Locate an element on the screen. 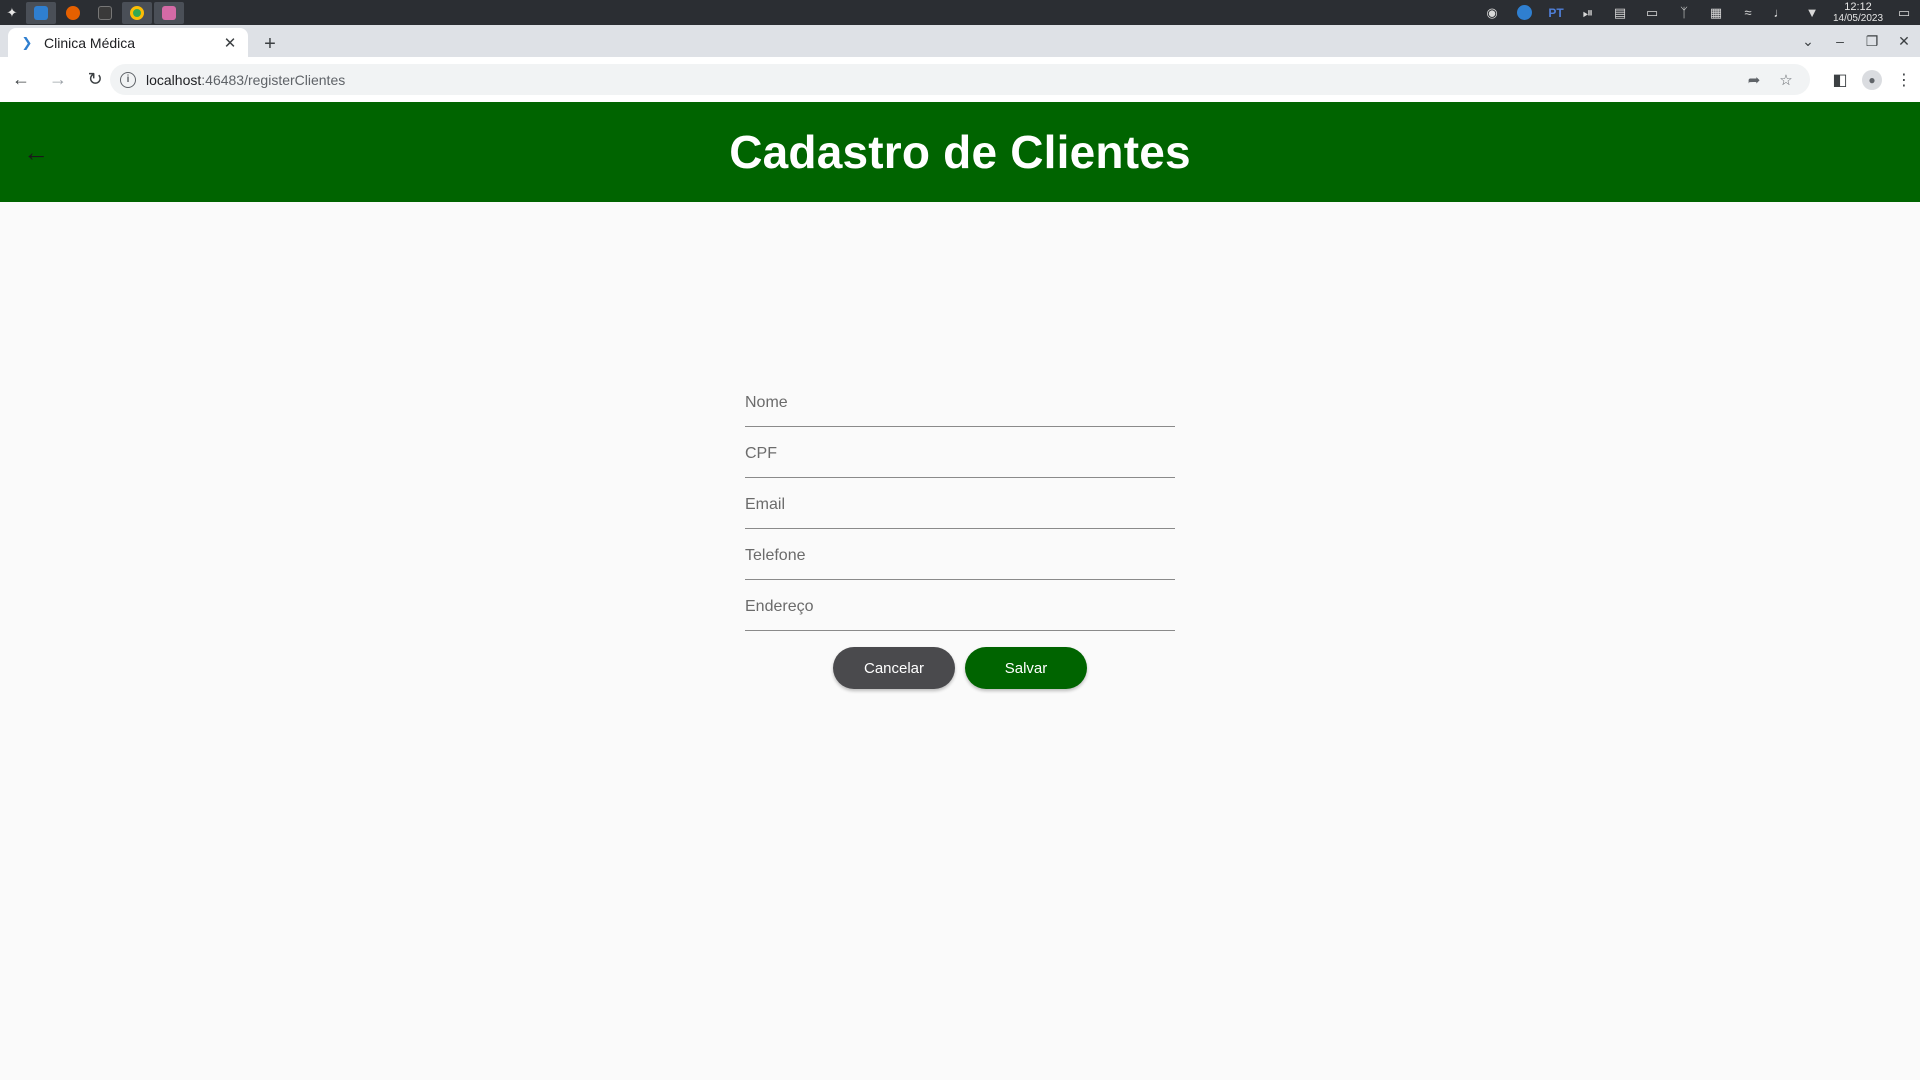 The width and height of the screenshot is (1920, 1080). bluetooth-icon: ᛉ is located at coordinates (1684, 12).